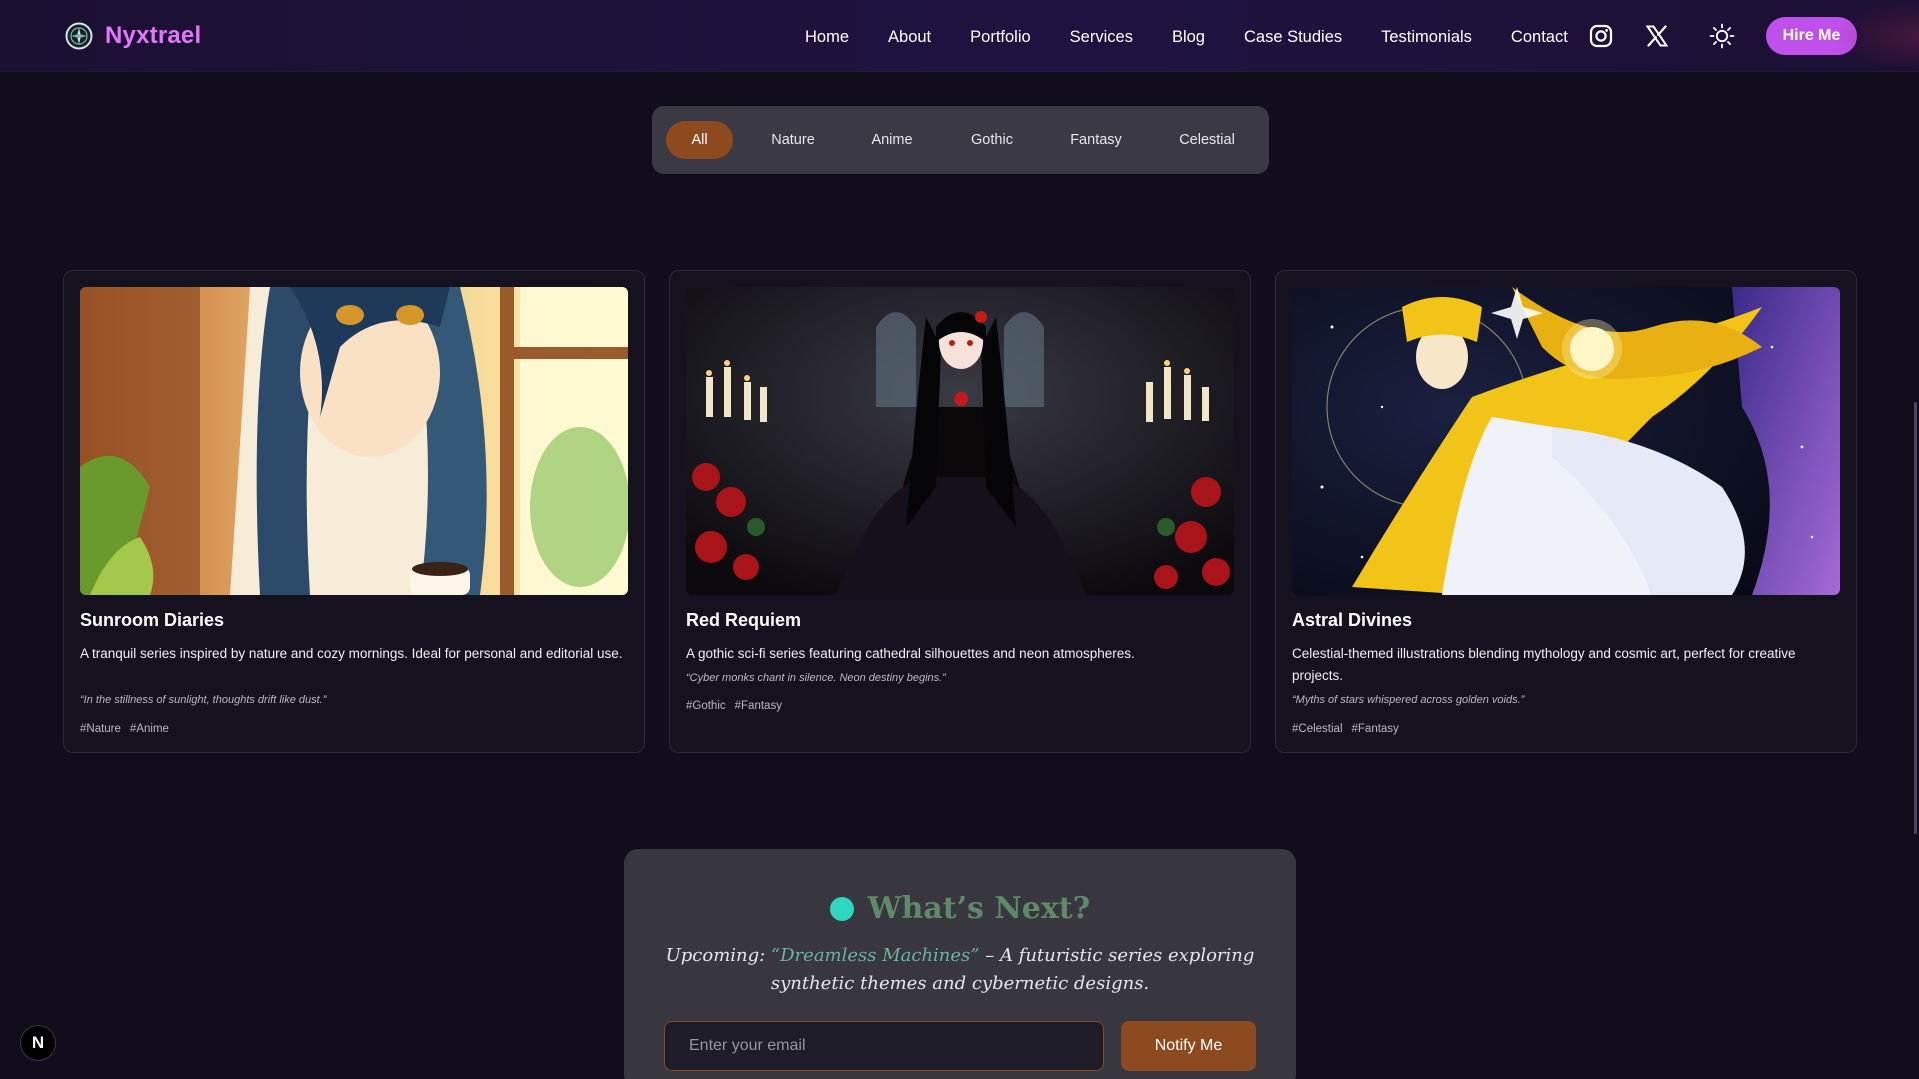 The image size is (1919, 1079). Describe the element at coordinates (354, 441) in the screenshot. I see `card-artwork-sunroom` at that location.